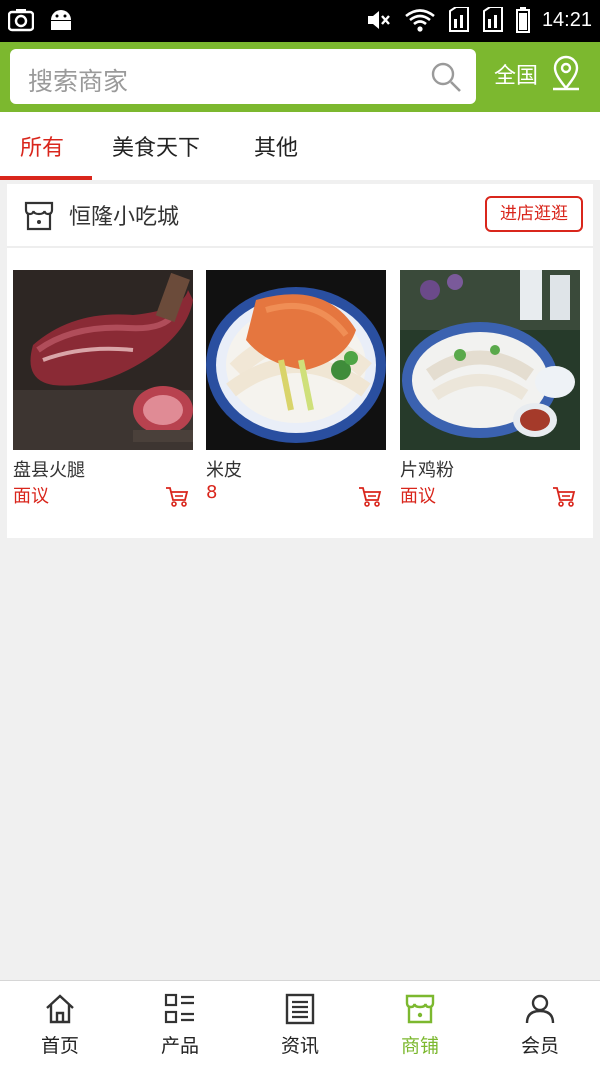  What do you see at coordinates (21, 20) in the screenshot?
I see `screenshot-icon` at bounding box center [21, 20].